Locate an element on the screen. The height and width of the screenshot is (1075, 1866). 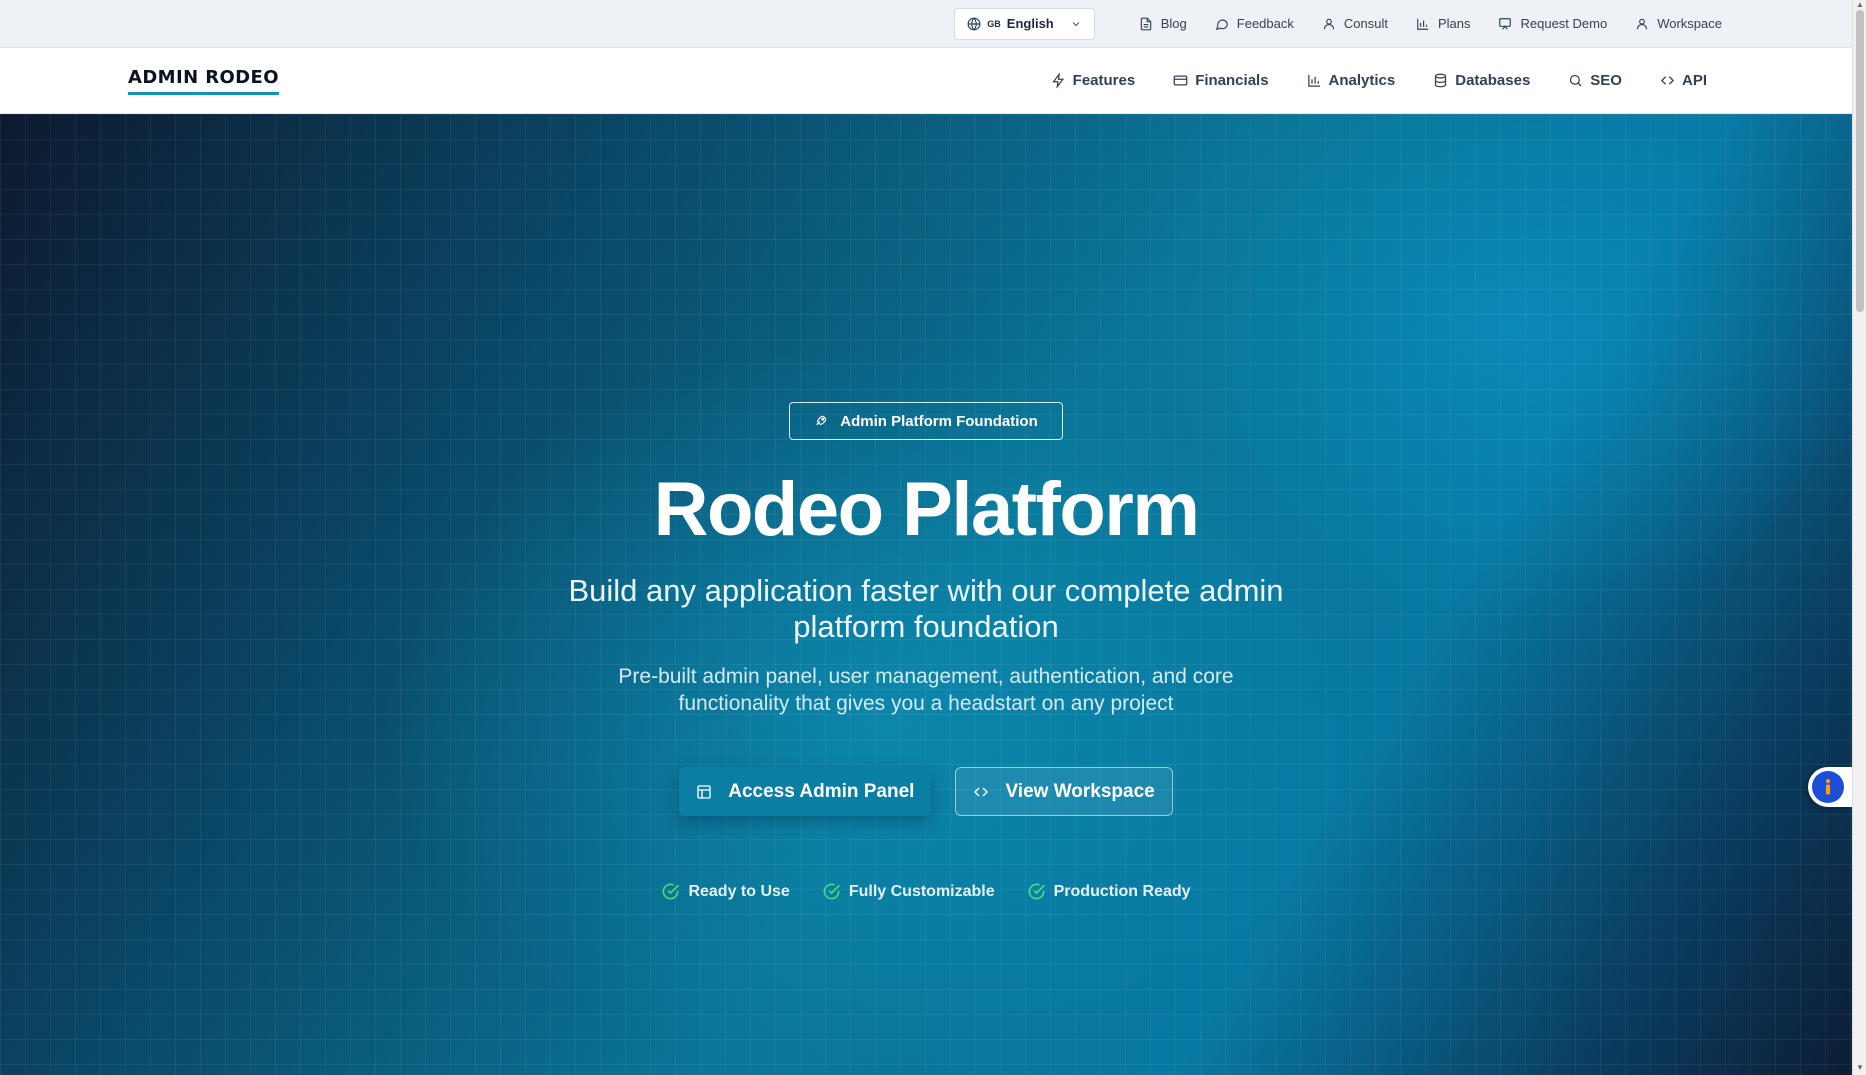
nav-link-analytics: Analytics is located at coordinates (1351, 80).